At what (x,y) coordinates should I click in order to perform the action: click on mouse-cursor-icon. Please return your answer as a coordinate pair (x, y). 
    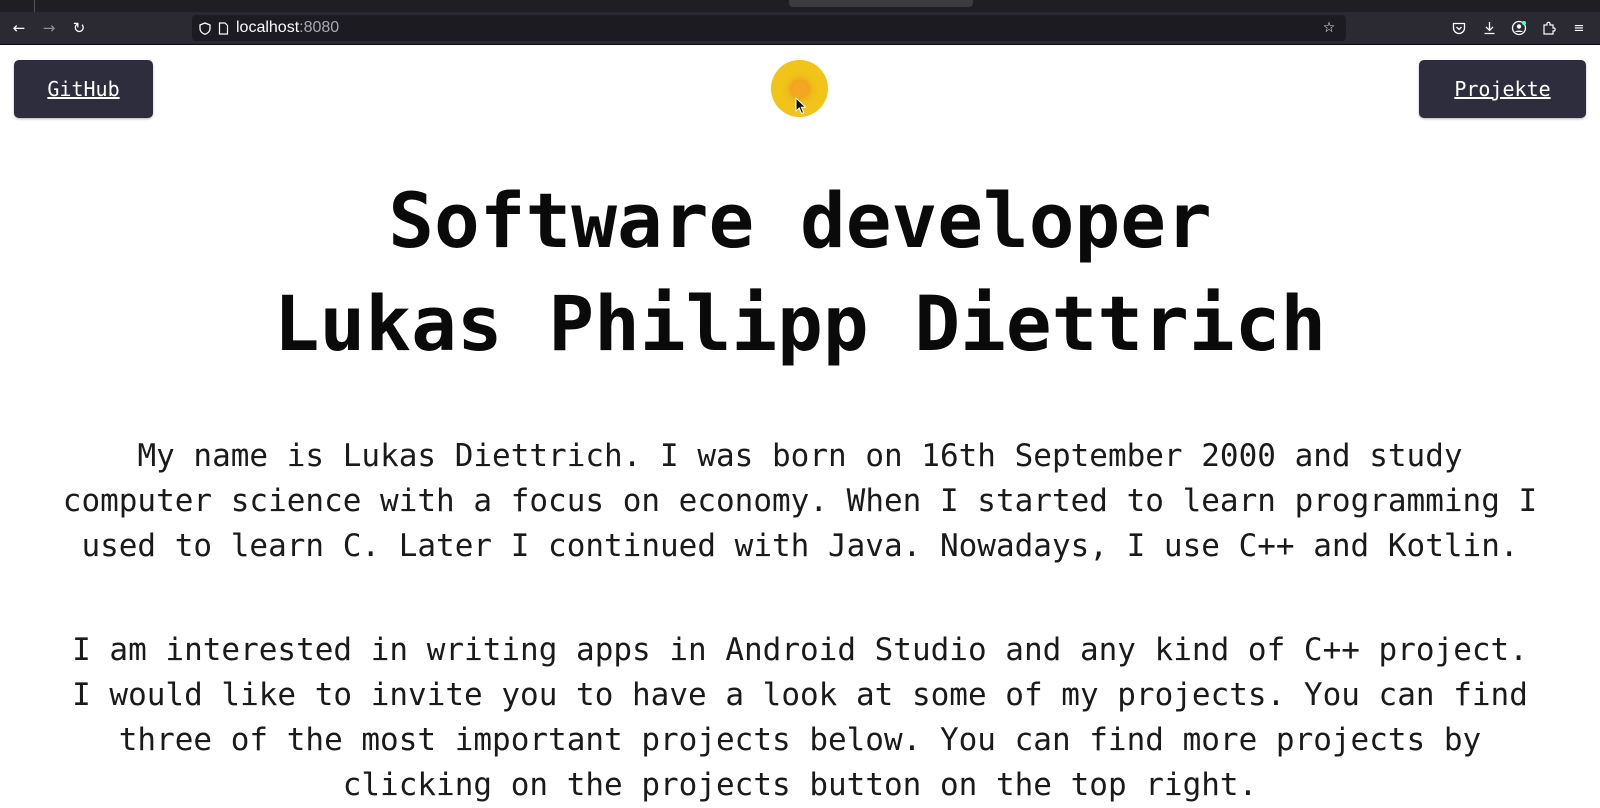
    Looking at the image, I should click on (801, 106).